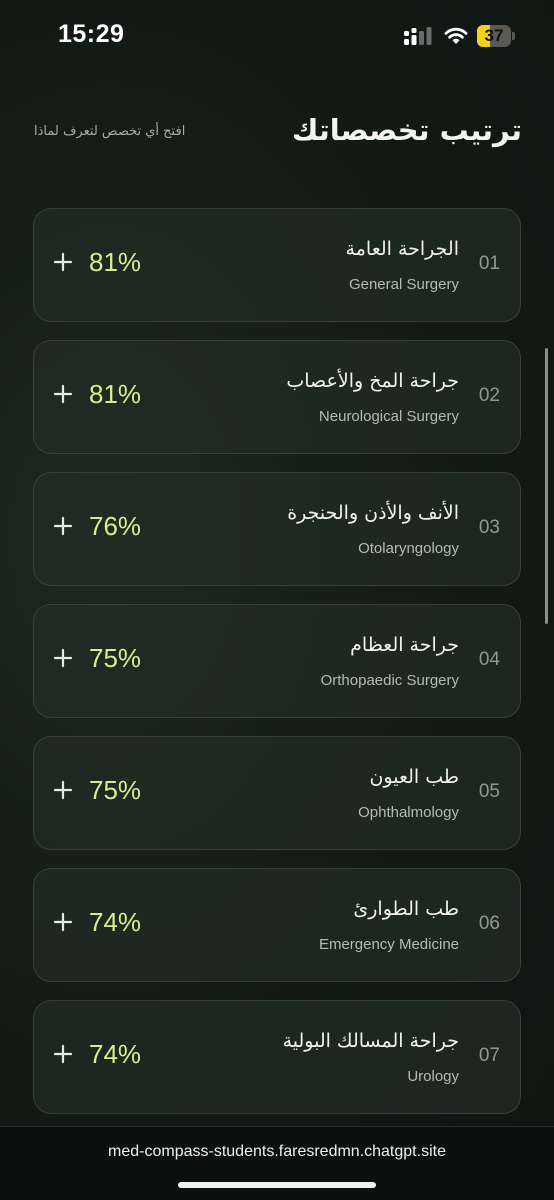 The height and width of the screenshot is (1200, 554). I want to click on specialty-name-en: Ophthalmology, so click(408, 812).